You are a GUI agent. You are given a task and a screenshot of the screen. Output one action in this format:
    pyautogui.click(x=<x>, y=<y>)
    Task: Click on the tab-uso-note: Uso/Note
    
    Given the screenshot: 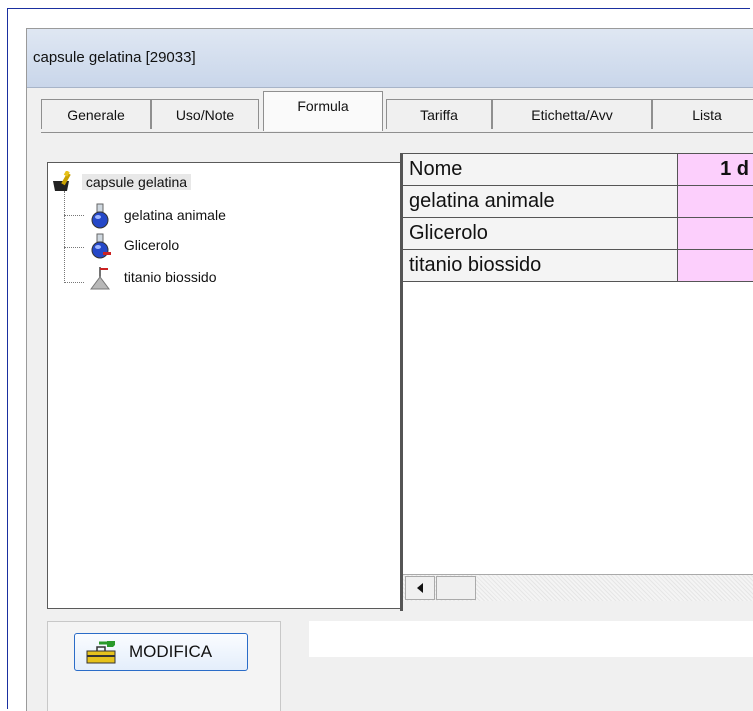 What is the action you would take?
    pyautogui.click(x=205, y=114)
    